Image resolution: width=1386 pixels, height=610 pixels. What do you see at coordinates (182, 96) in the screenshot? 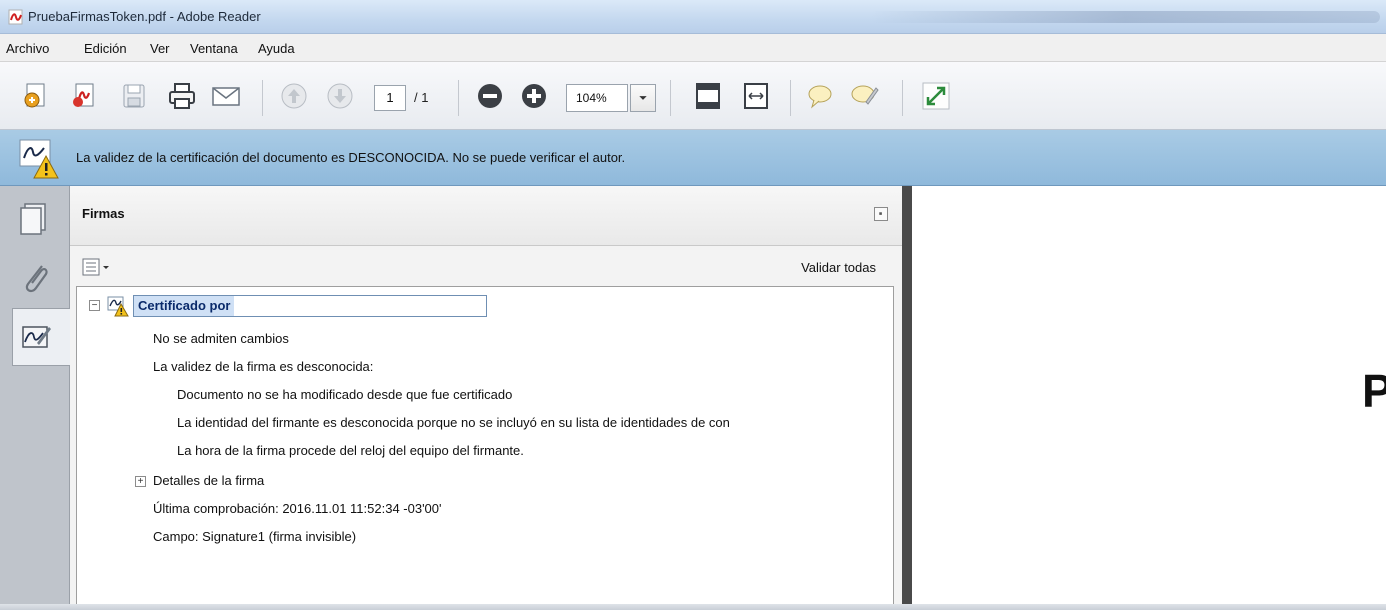
I see `print-icon` at bounding box center [182, 96].